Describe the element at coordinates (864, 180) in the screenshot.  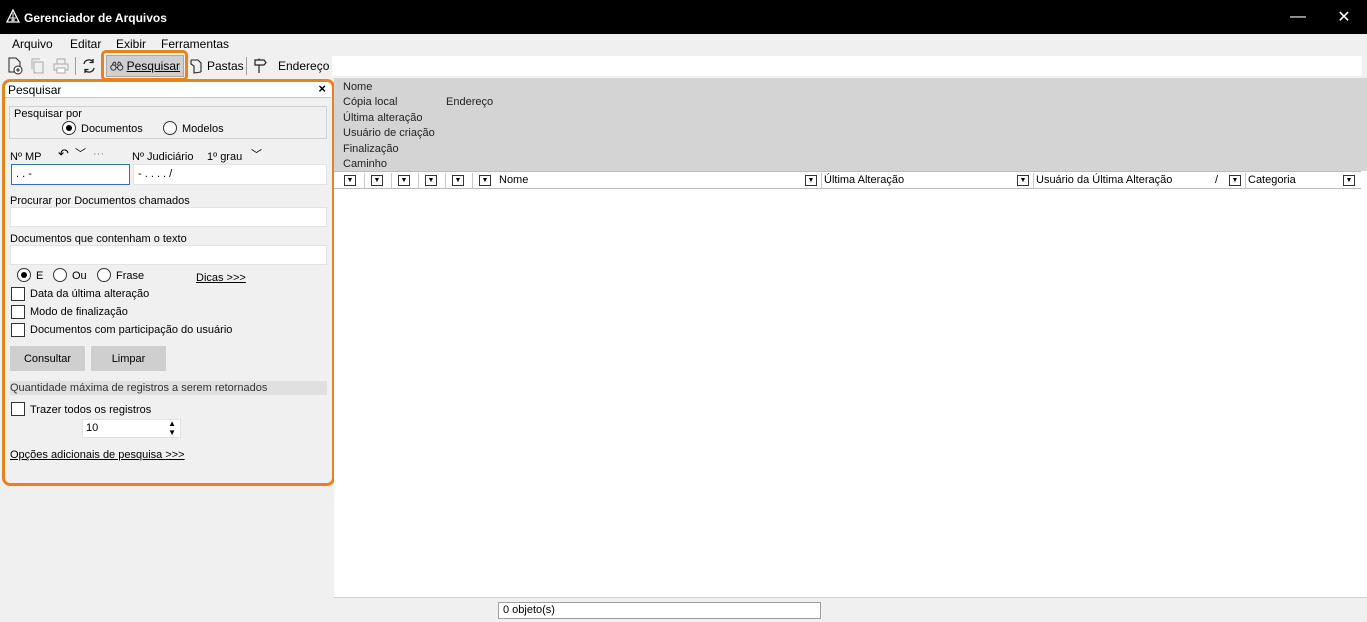
I see `column-header-ultima-alteracao: Última Alteração` at that location.